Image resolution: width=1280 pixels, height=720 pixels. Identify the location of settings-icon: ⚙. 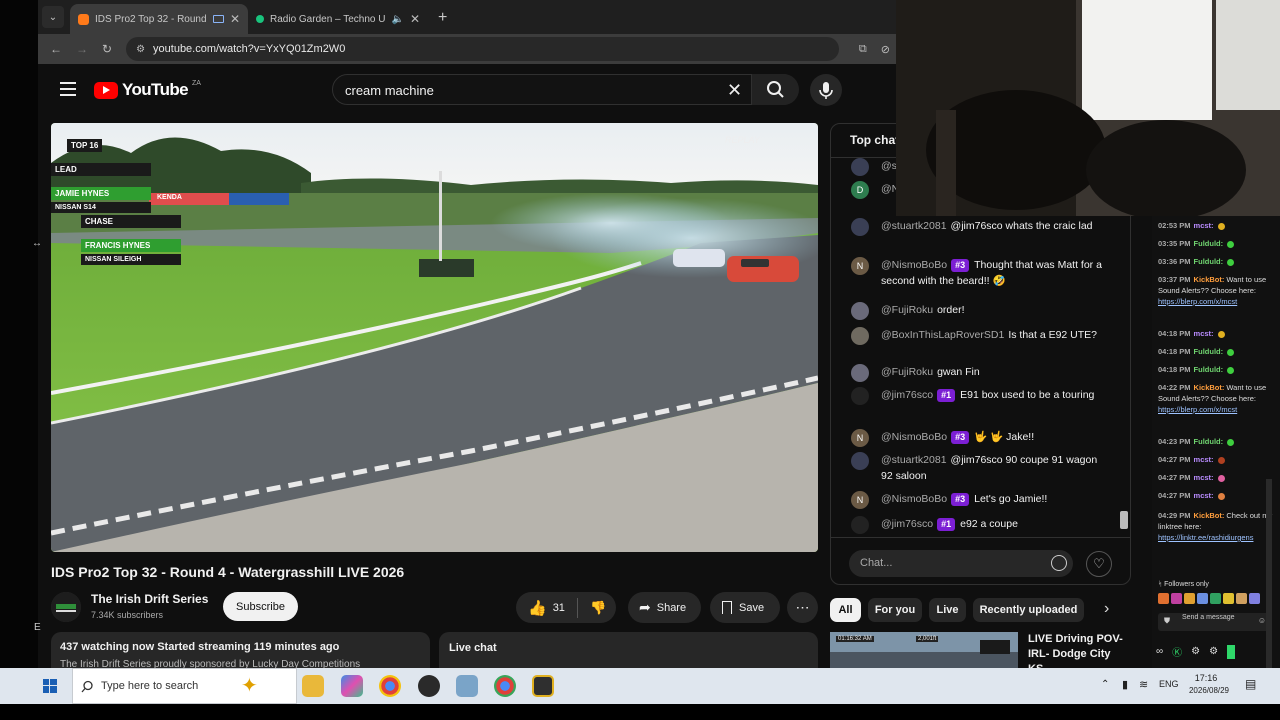
(1195, 651).